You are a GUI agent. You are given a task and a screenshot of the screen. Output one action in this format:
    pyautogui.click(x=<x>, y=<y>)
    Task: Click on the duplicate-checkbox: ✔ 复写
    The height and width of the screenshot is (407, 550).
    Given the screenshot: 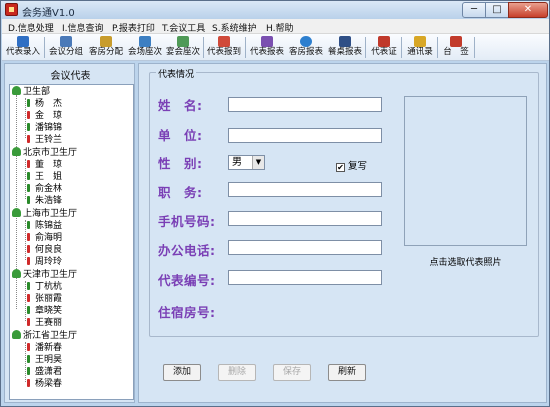 What is the action you would take?
    pyautogui.click(x=351, y=165)
    